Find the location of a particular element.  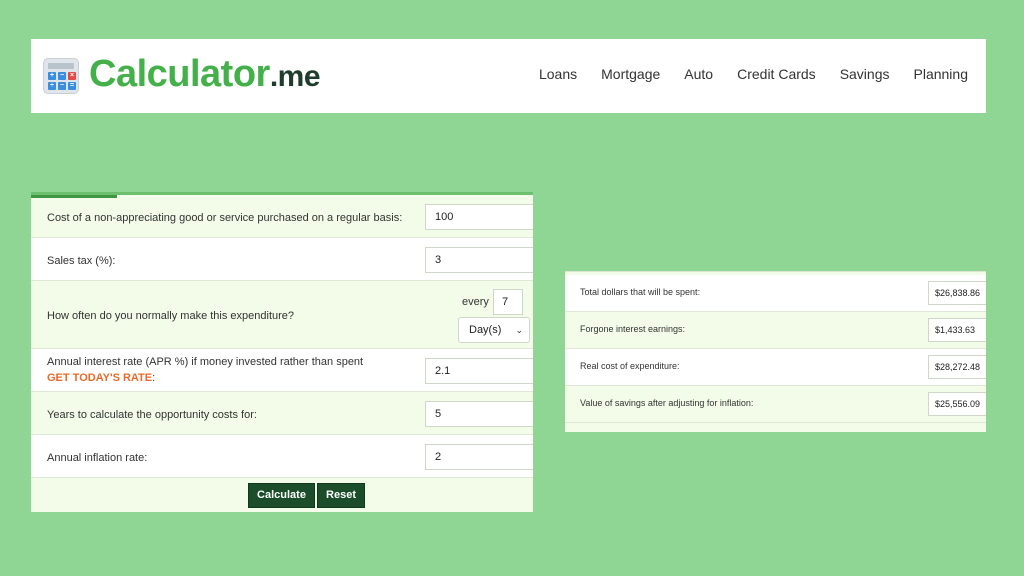

inflation-input: 2 is located at coordinates (479, 457).